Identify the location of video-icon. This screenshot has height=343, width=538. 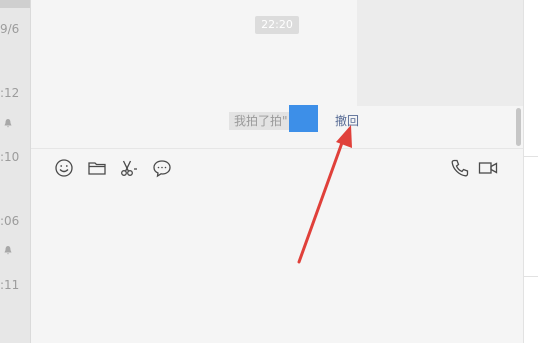
(488, 168).